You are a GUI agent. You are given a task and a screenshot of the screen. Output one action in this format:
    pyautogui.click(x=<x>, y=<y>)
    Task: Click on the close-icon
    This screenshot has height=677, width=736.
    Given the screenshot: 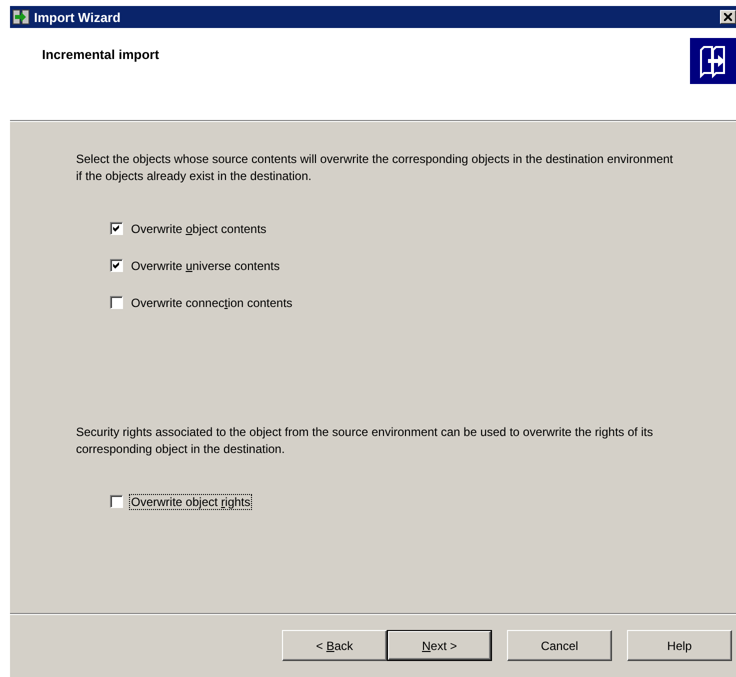 What is the action you would take?
    pyautogui.click(x=728, y=17)
    